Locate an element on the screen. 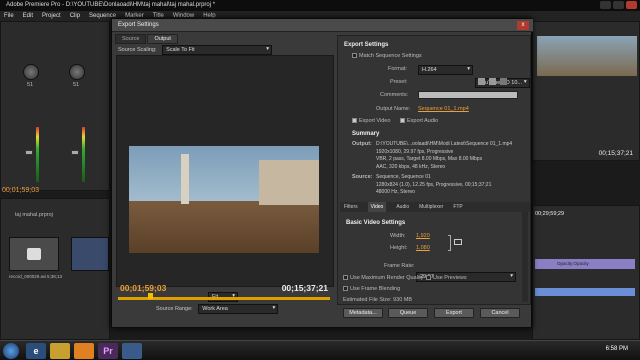 The height and width of the screenshot is (360, 640). use-previews-row: Use Previews is located at coordinates (446, 278).